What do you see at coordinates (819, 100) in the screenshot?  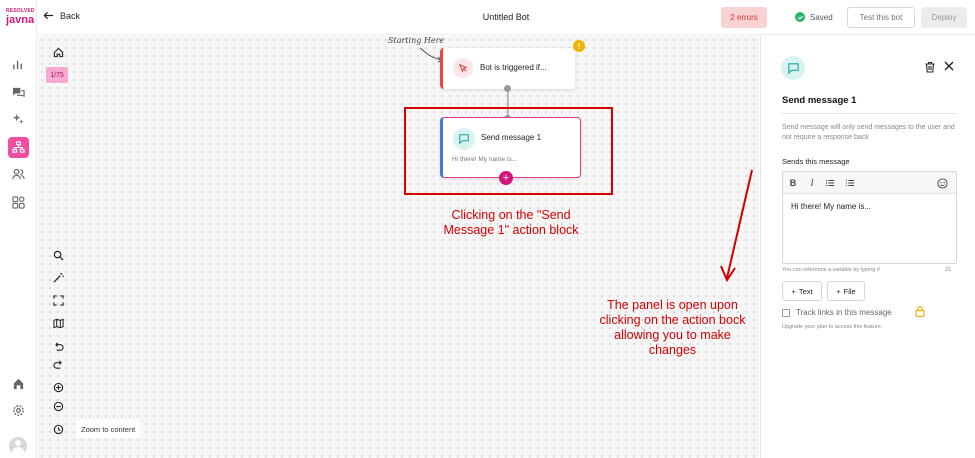 I see `panel-title: Send message 1` at bounding box center [819, 100].